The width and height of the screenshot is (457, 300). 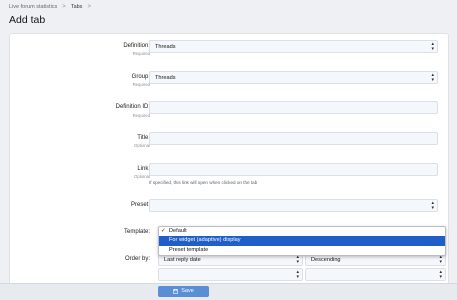 I want to click on extra-left-select: ▴ ▾, so click(x=230, y=274).